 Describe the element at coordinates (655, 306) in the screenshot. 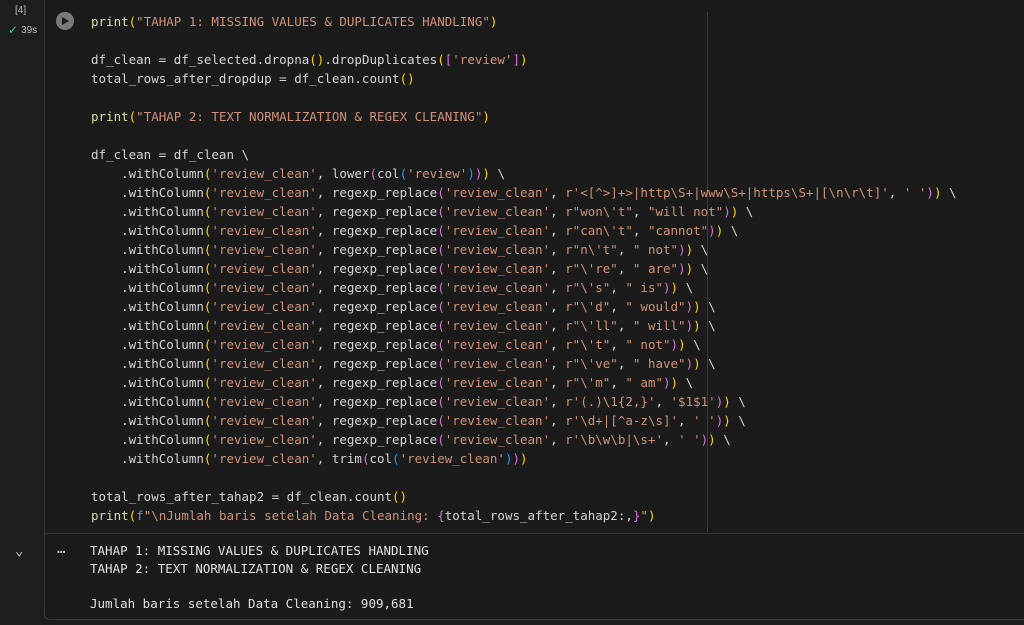

I see `code-token: " would"` at that location.